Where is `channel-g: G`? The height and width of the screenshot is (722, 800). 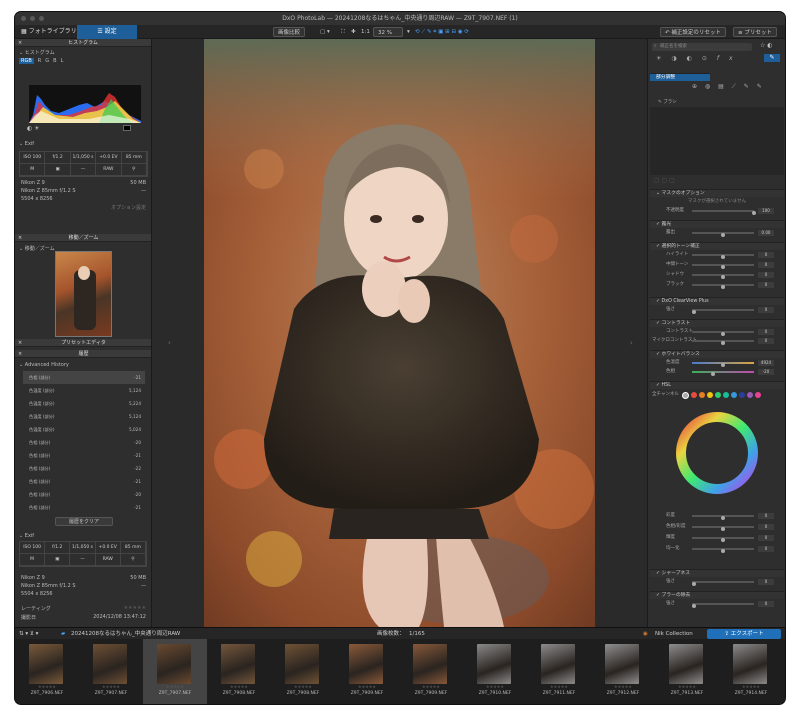
channel-g: G is located at coordinates (47, 61).